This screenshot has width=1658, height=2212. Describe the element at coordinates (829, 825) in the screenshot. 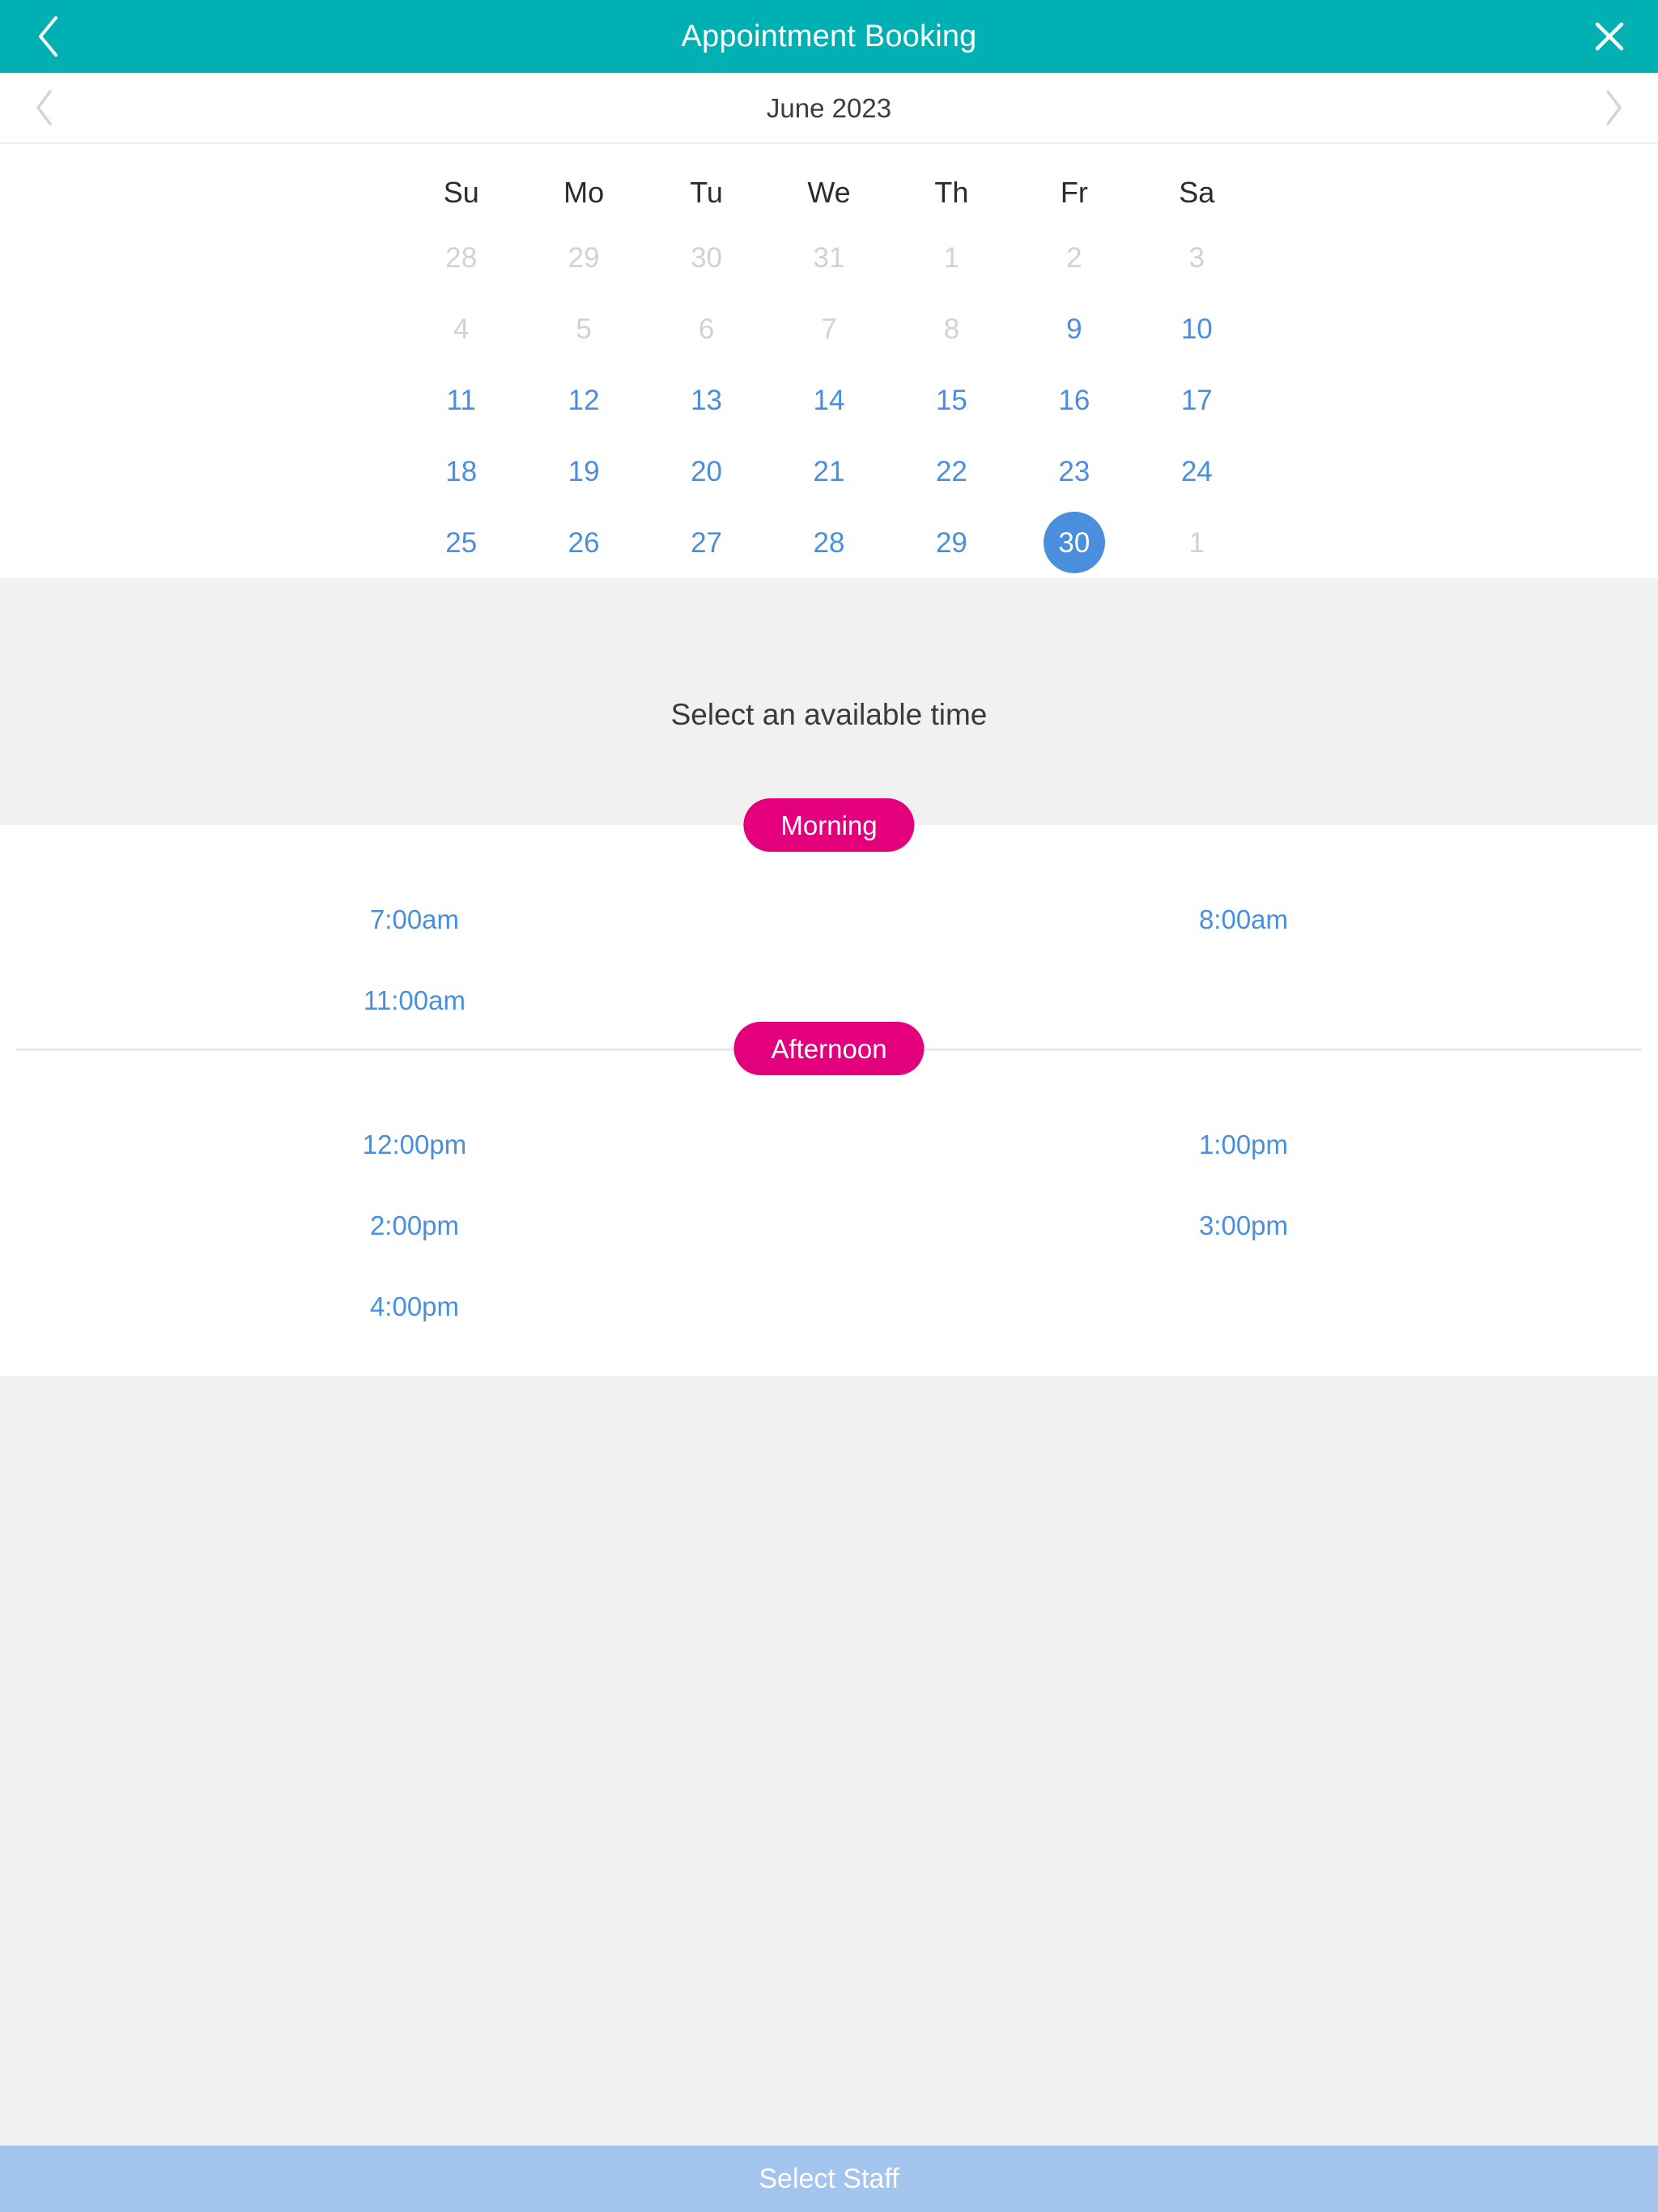

I see `morning-pill: Morning` at that location.